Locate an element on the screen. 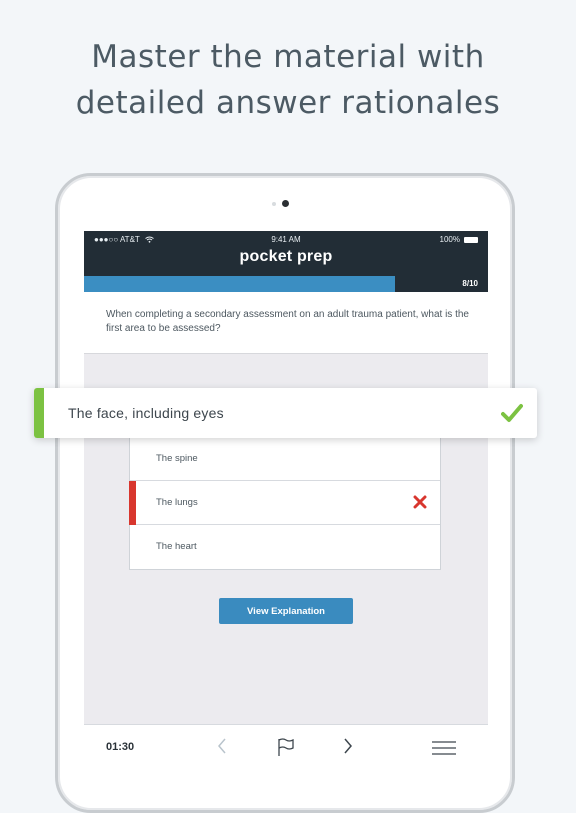 Image resolution: width=576 pixels, height=813 pixels. battery-percent: 100% is located at coordinates (449, 239).